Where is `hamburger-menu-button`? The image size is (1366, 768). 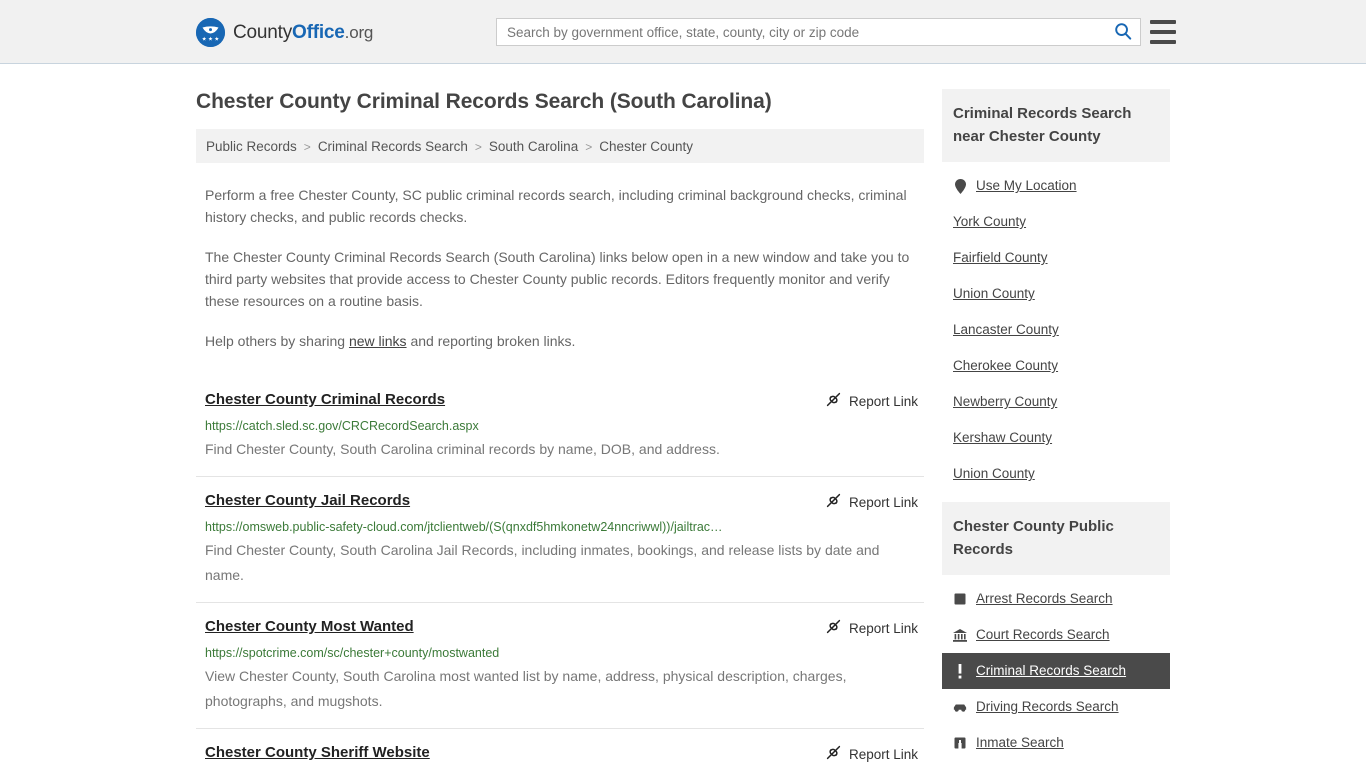 hamburger-menu-button is located at coordinates (1163, 32).